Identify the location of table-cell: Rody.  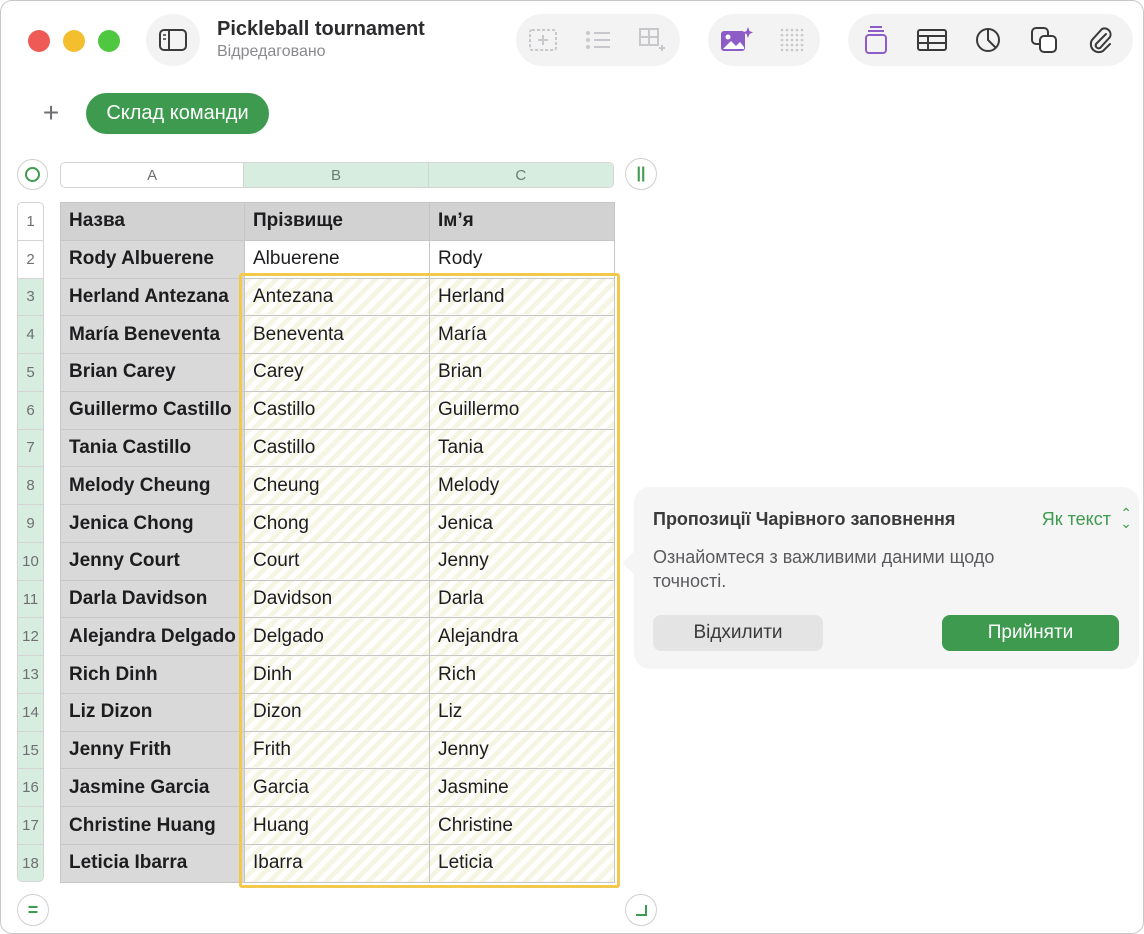
(522, 259).